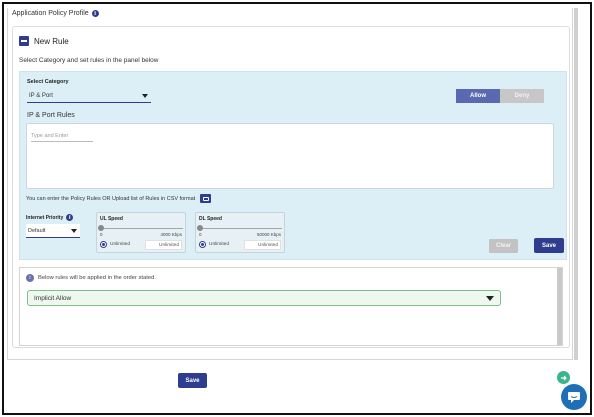 This screenshot has height=417, width=594. What do you see at coordinates (50, 13) in the screenshot?
I see `page-title: Application Policy Profile` at bounding box center [50, 13].